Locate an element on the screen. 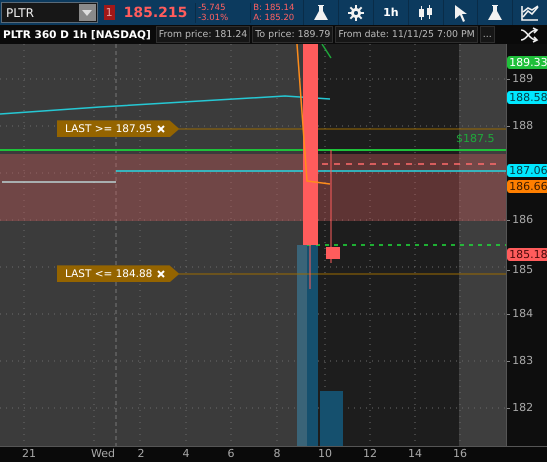 The width and height of the screenshot is (547, 462). price-alert-tag: LAST <= 184.88 is located at coordinates (118, 273).